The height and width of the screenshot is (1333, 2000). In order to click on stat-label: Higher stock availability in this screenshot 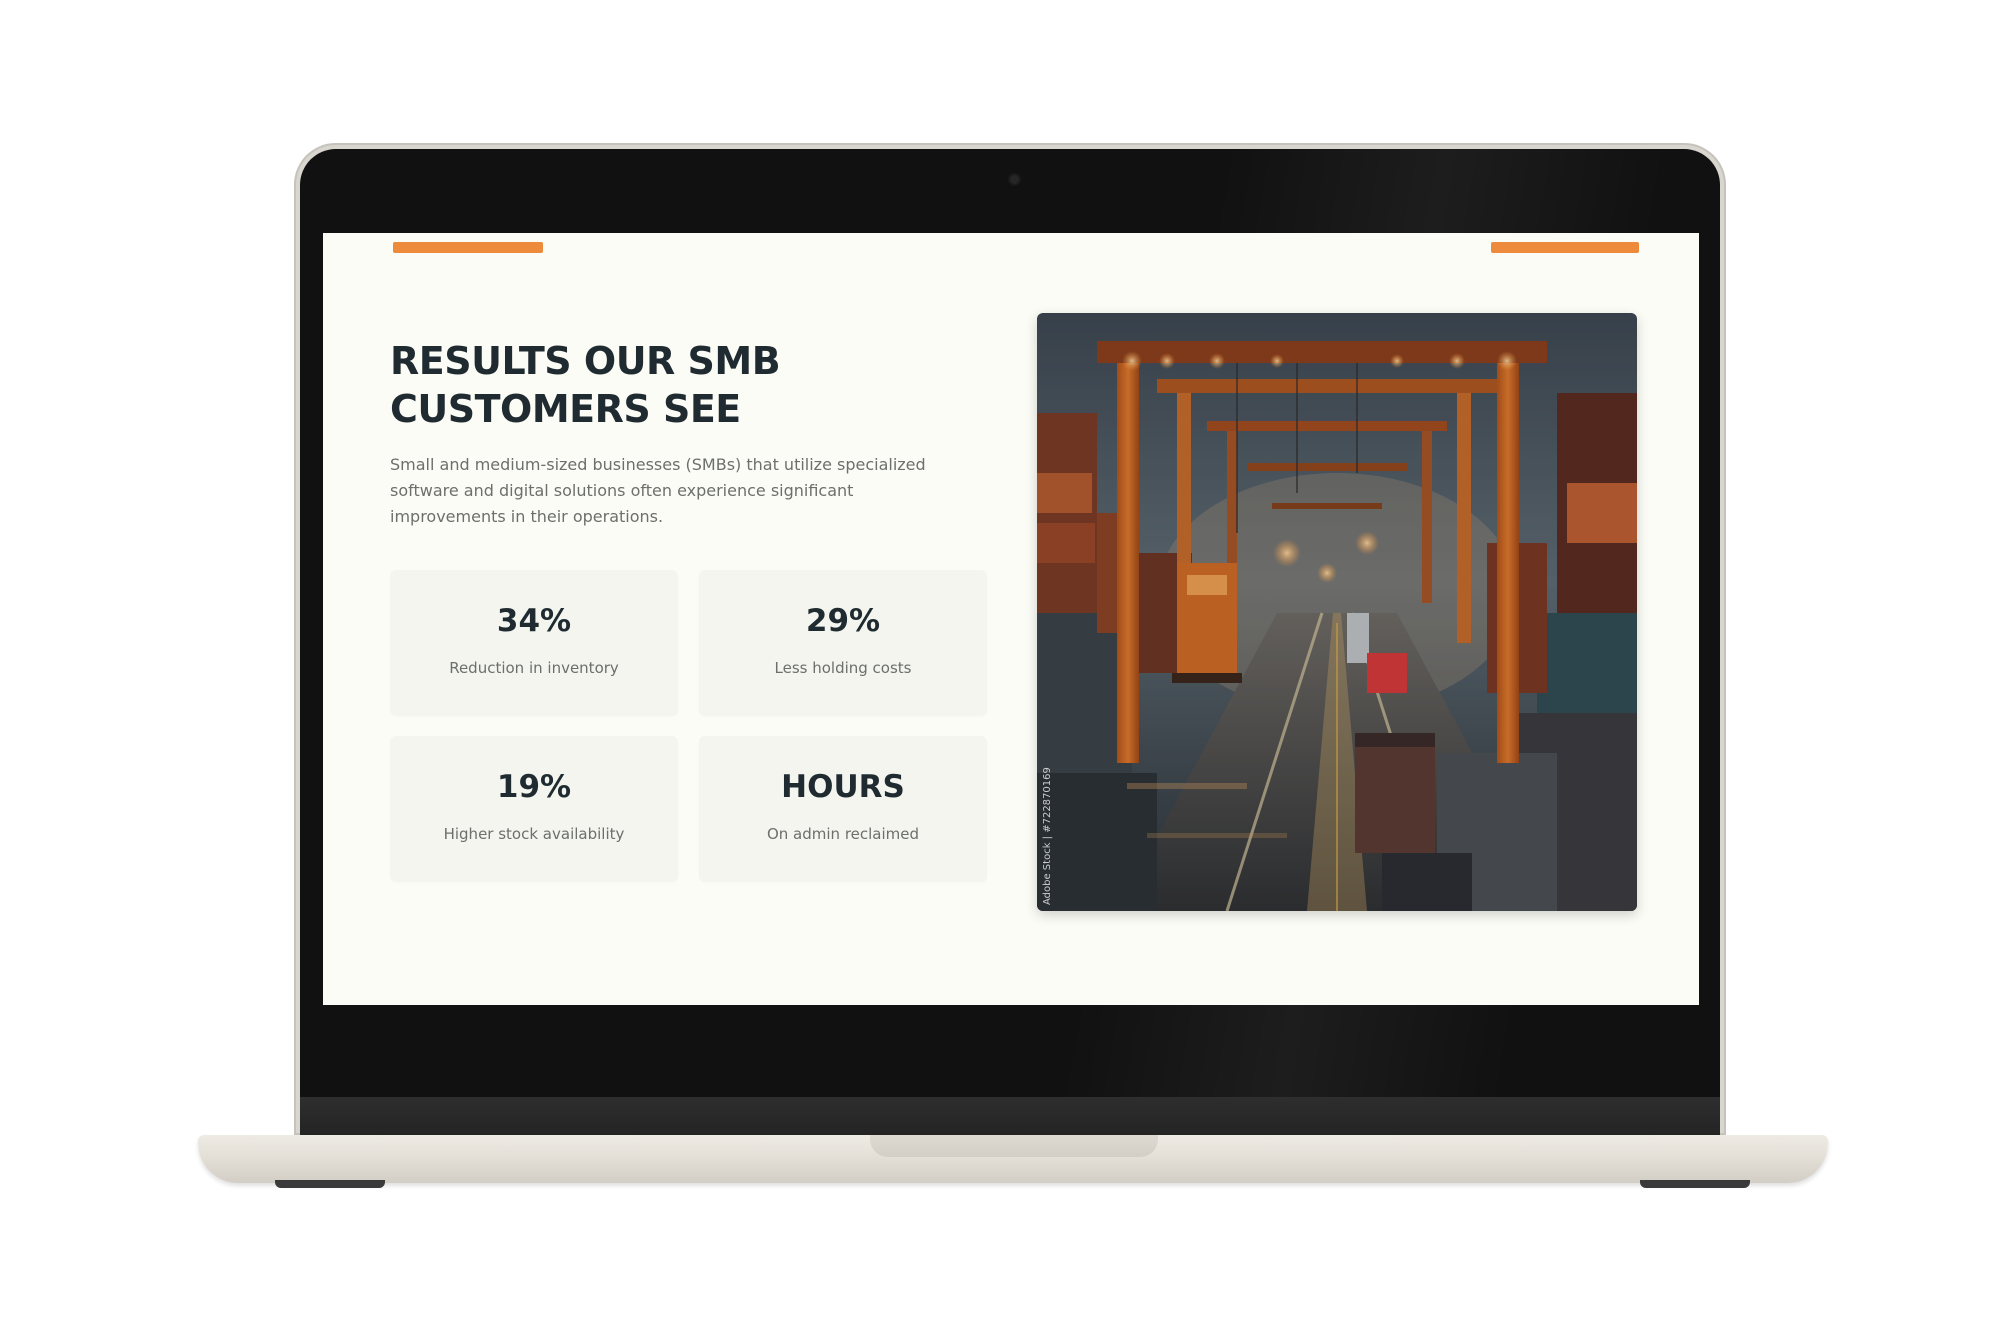, I will do `click(534, 834)`.